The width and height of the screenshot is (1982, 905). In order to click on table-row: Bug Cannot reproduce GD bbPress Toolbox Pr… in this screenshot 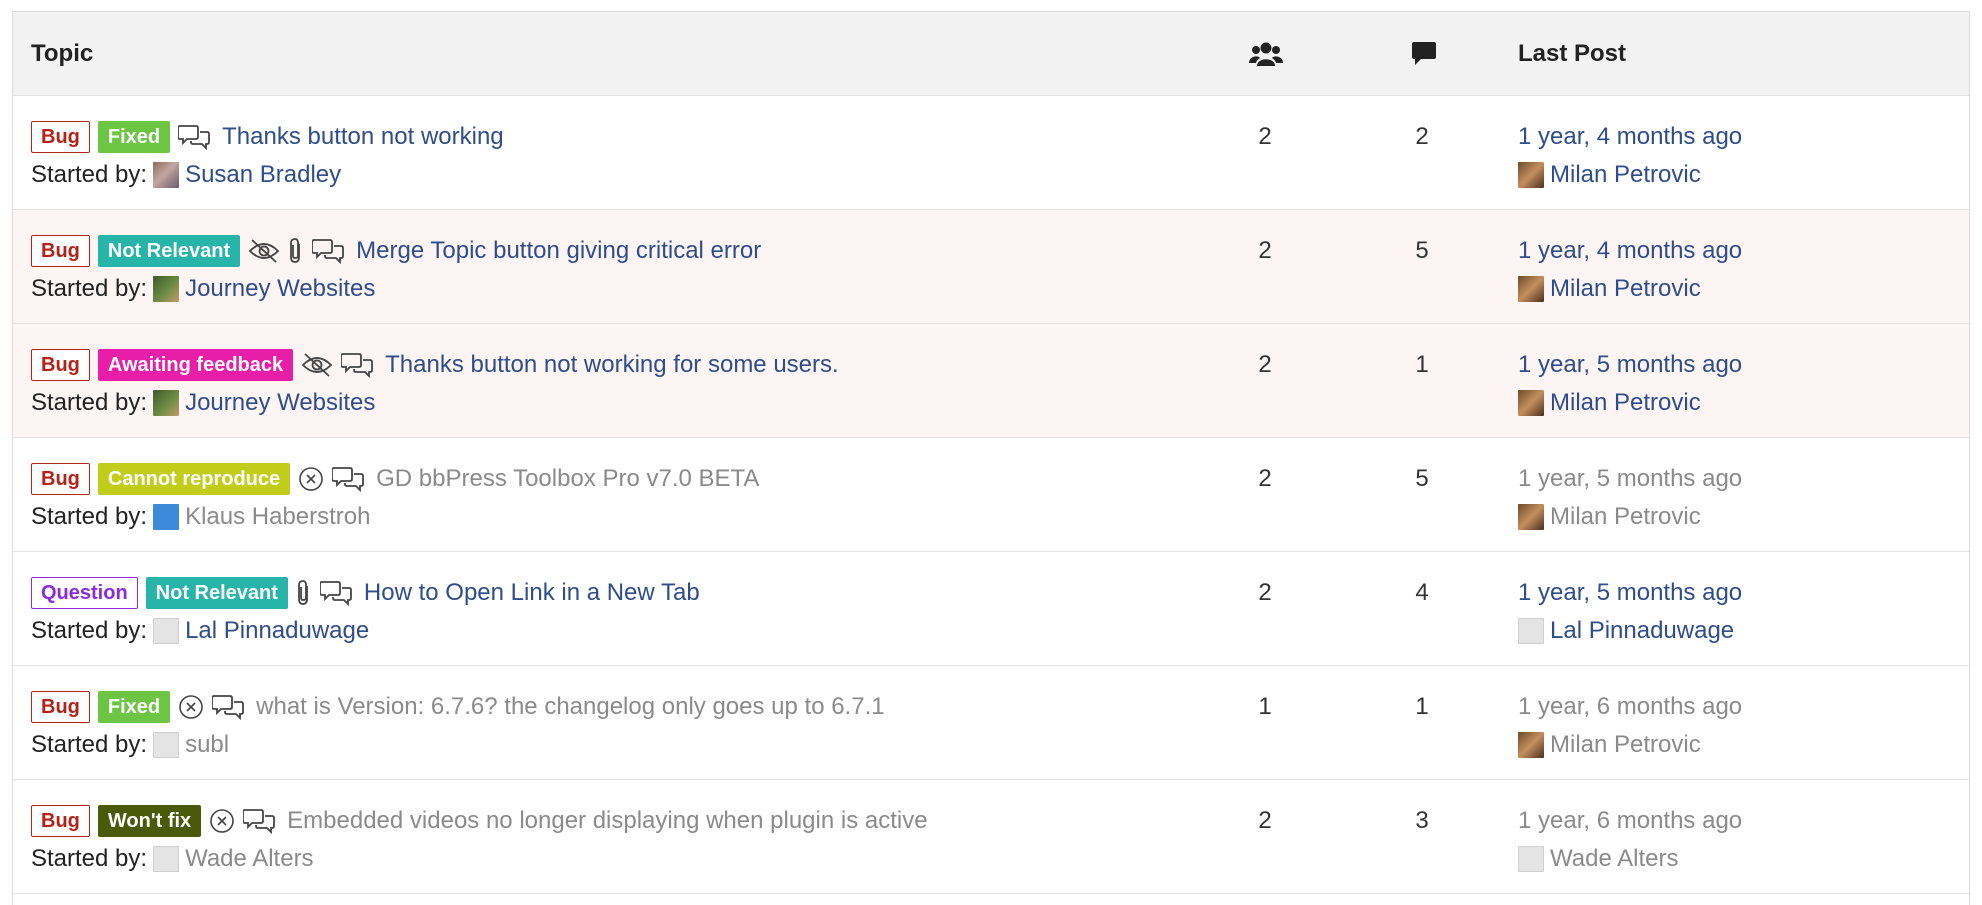, I will do `click(991, 495)`.